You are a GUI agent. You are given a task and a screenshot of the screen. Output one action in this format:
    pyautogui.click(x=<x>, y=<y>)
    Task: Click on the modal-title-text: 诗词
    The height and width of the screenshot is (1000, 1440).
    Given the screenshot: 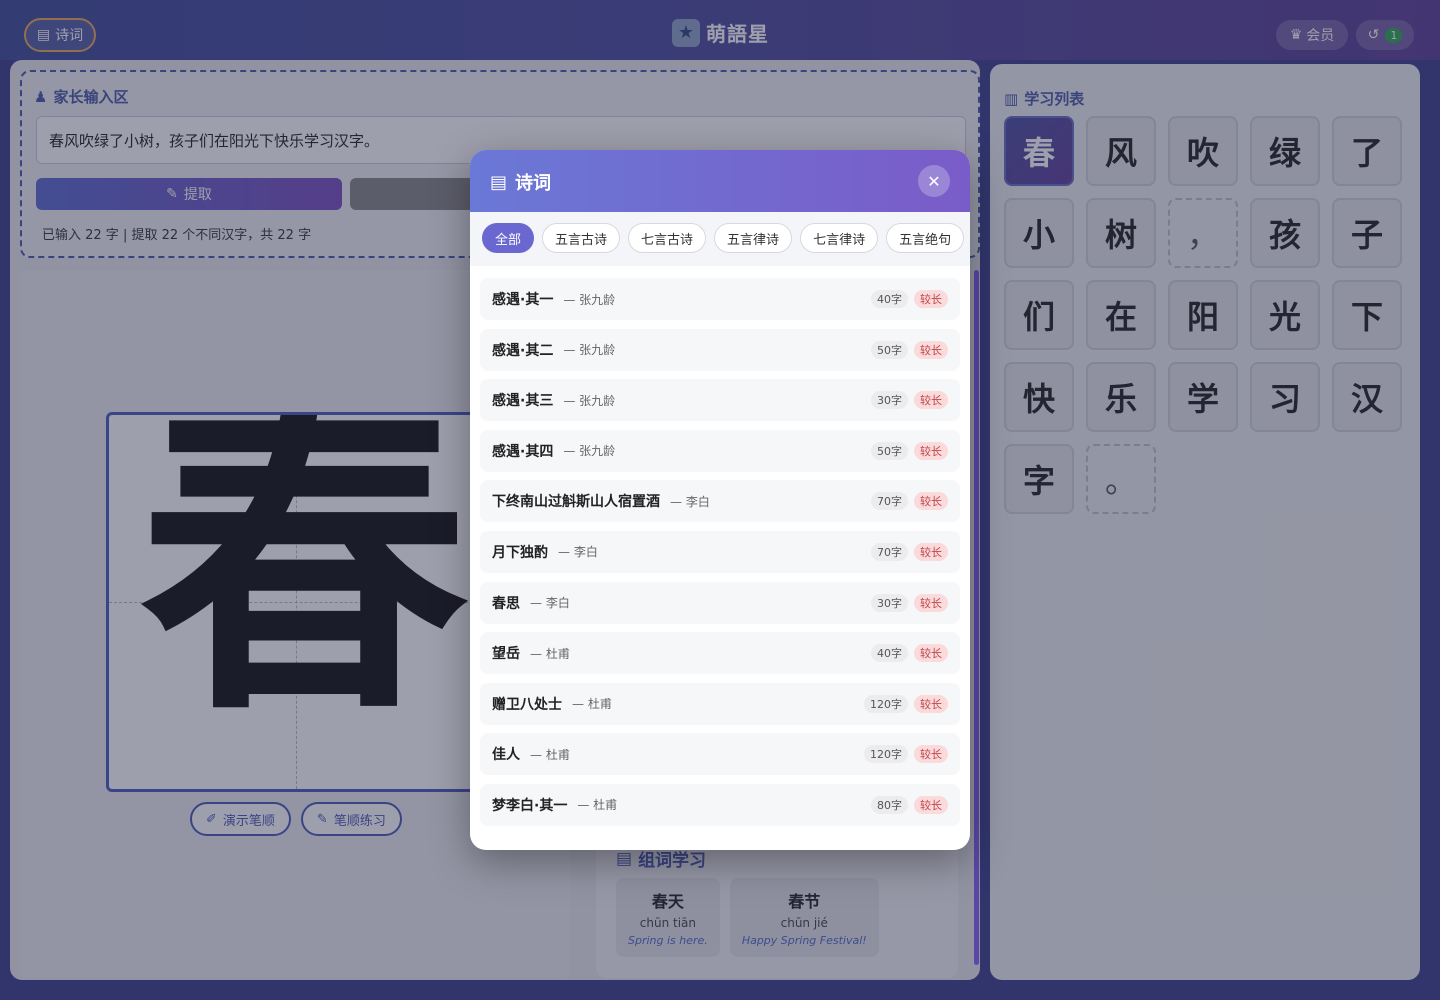 What is the action you would take?
    pyautogui.click(x=533, y=183)
    